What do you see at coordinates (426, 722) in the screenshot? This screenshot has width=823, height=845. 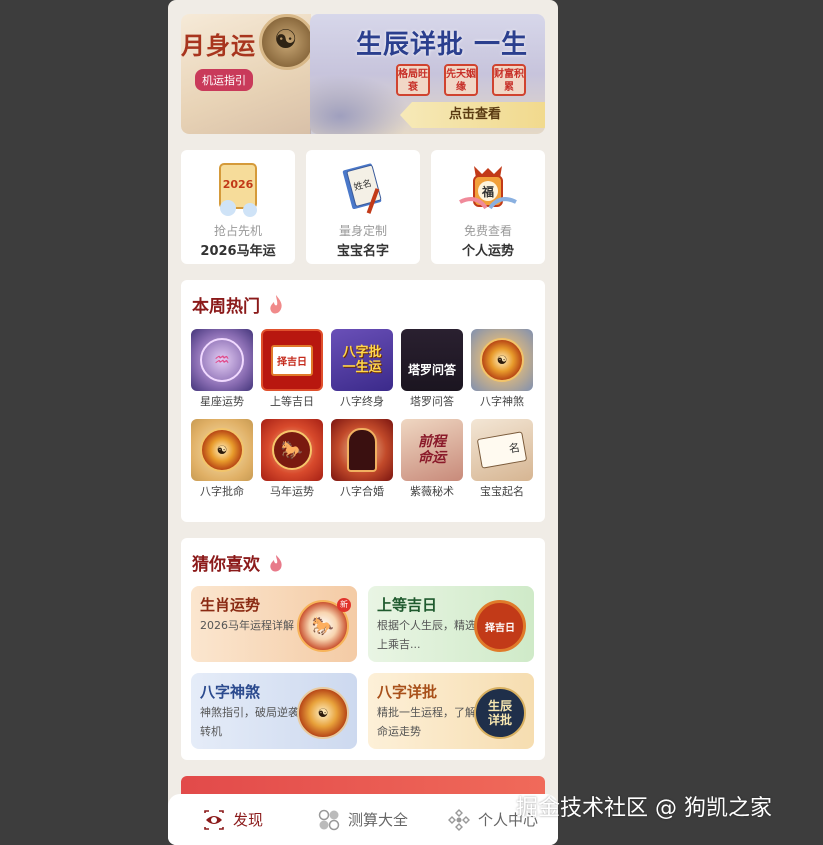 I see `guess-card-desc: 精批一生运程，了解命运走势` at bounding box center [426, 722].